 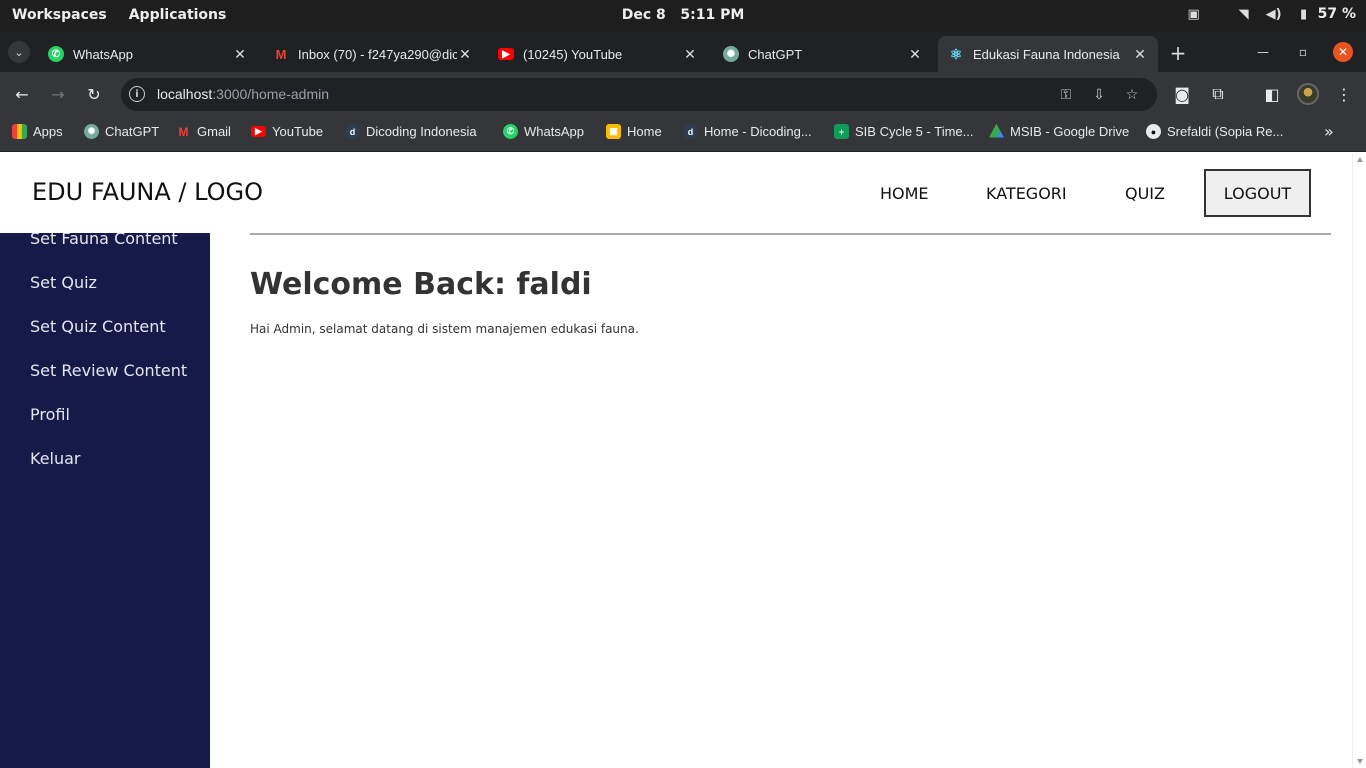 I want to click on bookmark-star-icon: ☆, so click(x=1132, y=95).